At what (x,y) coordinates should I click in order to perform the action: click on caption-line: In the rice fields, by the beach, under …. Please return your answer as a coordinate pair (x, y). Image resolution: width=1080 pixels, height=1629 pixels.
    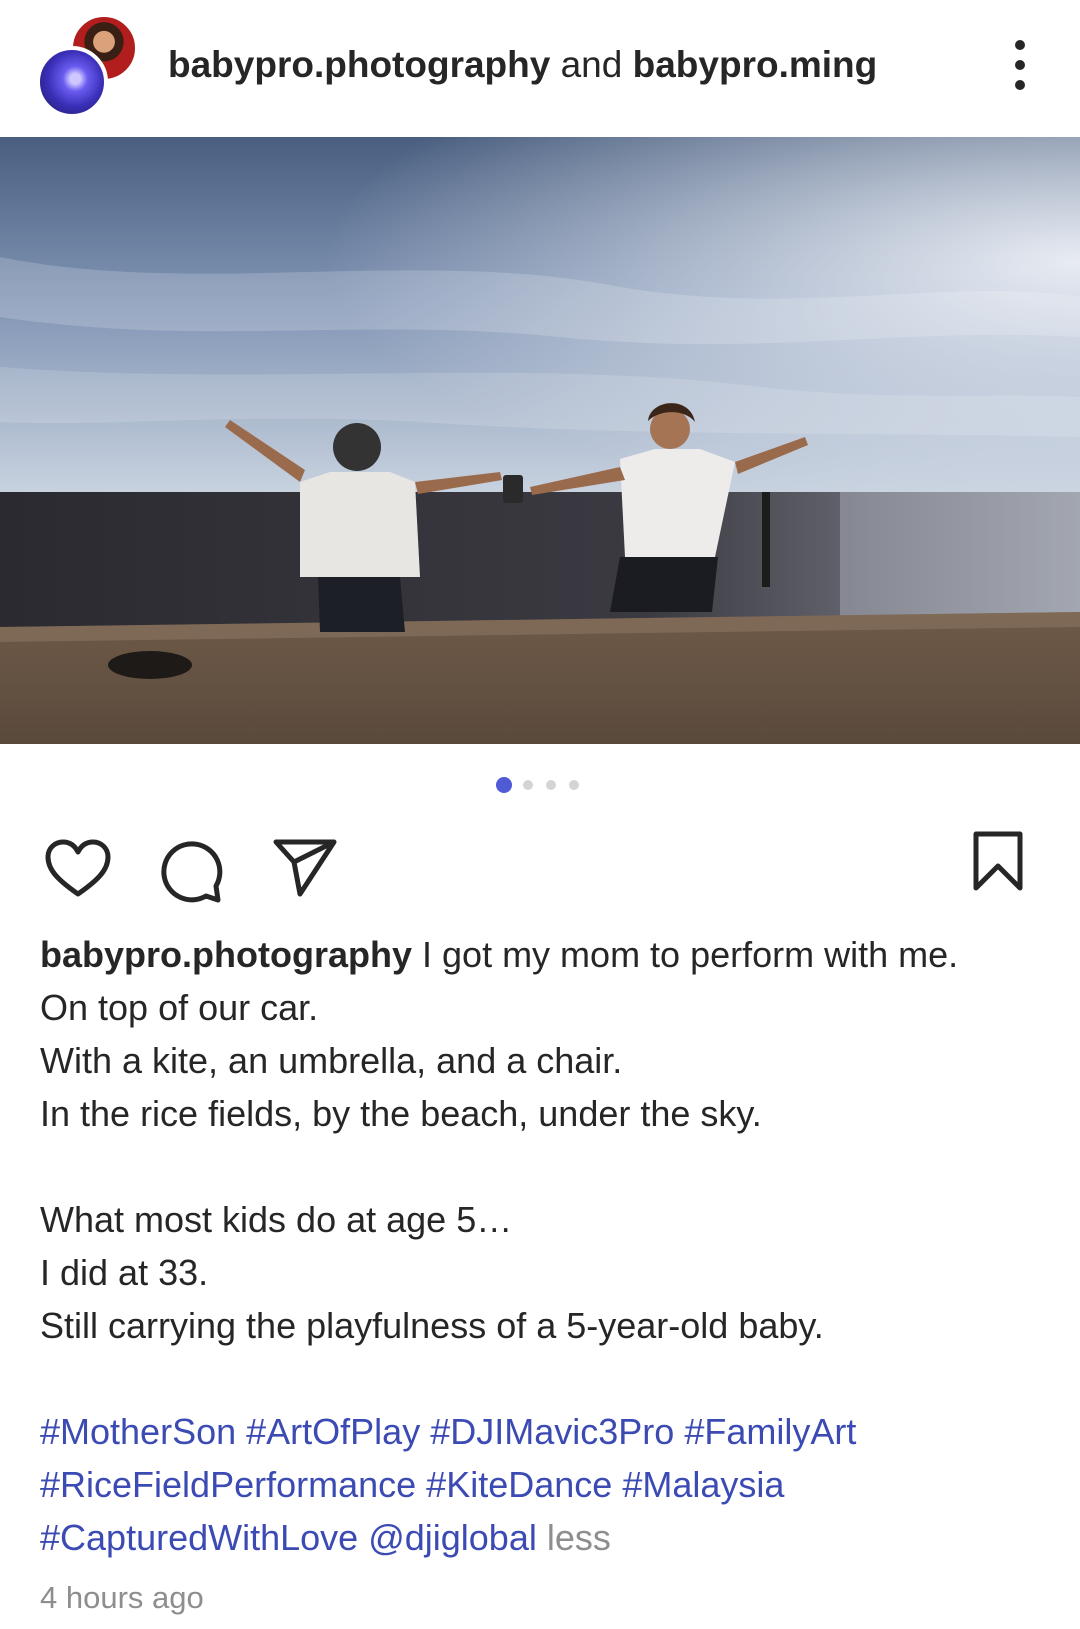
    Looking at the image, I should click on (401, 1113).